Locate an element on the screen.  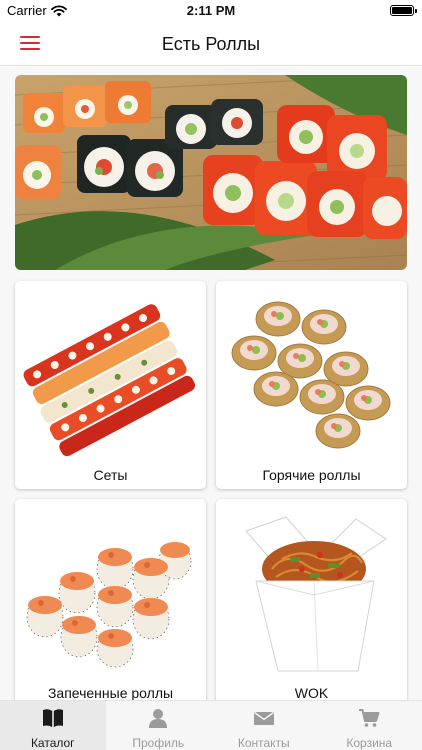
tab-label: Каталог is located at coordinates (52, 743).